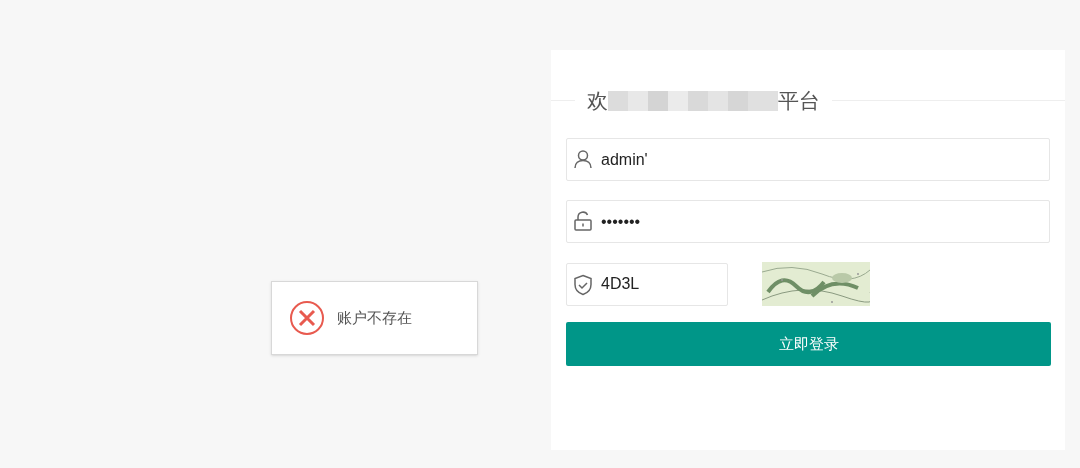 The width and height of the screenshot is (1080, 468). I want to click on username-field: admin', so click(808, 159).